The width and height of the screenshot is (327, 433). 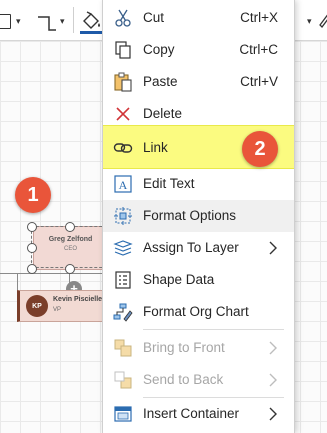 I want to click on menu-item-format-options: Format Options, so click(x=198, y=216).